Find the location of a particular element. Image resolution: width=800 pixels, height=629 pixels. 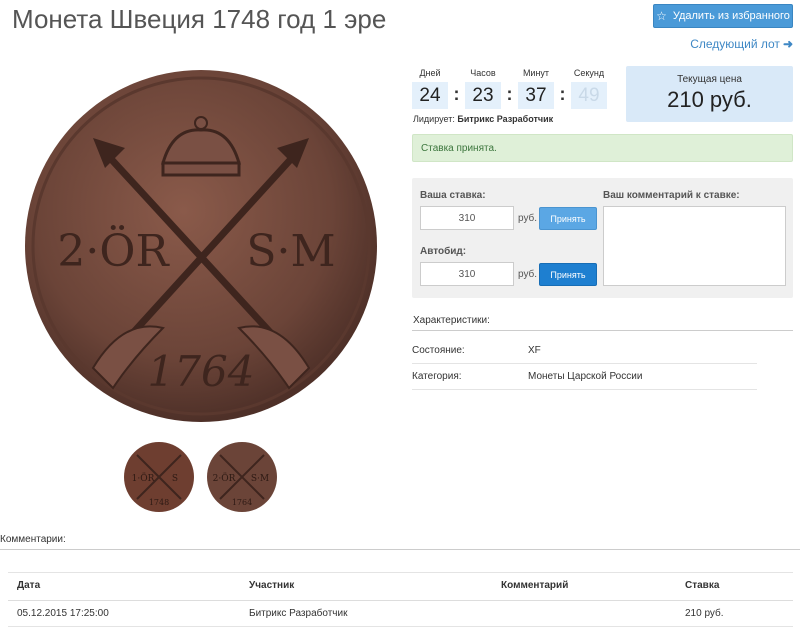

timer-seconds-label: Секунд is located at coordinates (589, 73).